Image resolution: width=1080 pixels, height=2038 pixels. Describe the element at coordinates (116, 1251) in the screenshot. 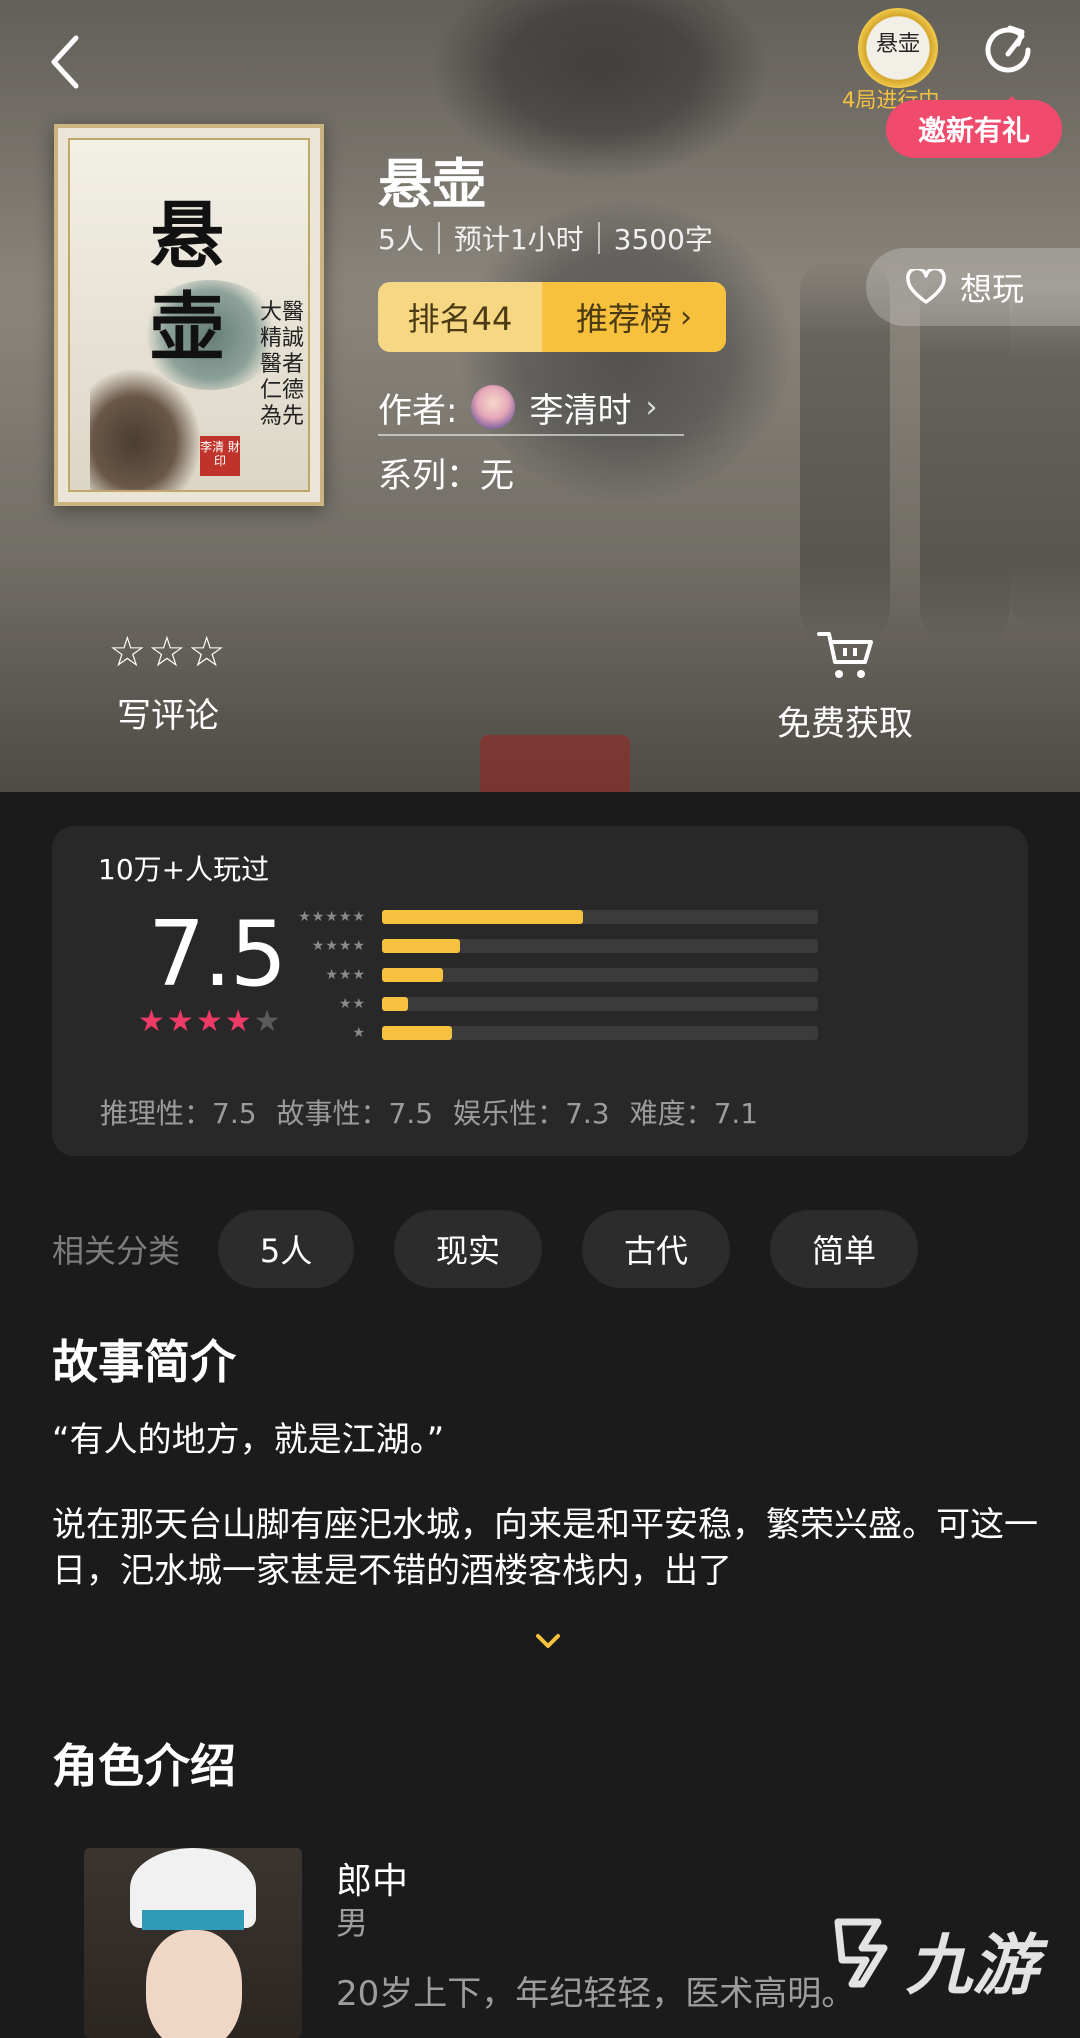

I see `categories-label: 相关分类` at that location.